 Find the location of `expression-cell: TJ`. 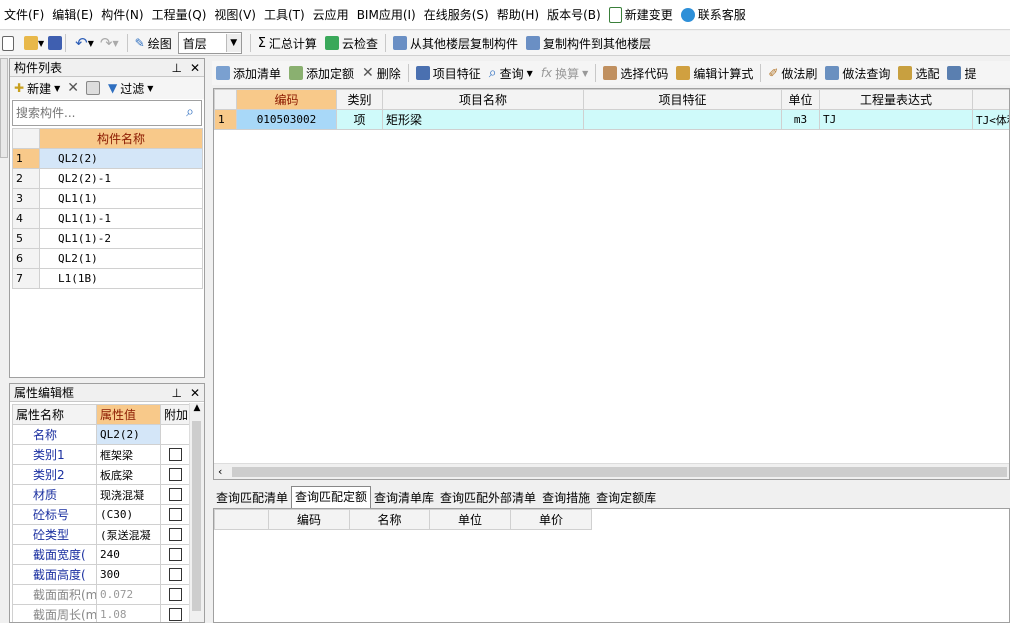

expression-cell: TJ is located at coordinates (896, 119).